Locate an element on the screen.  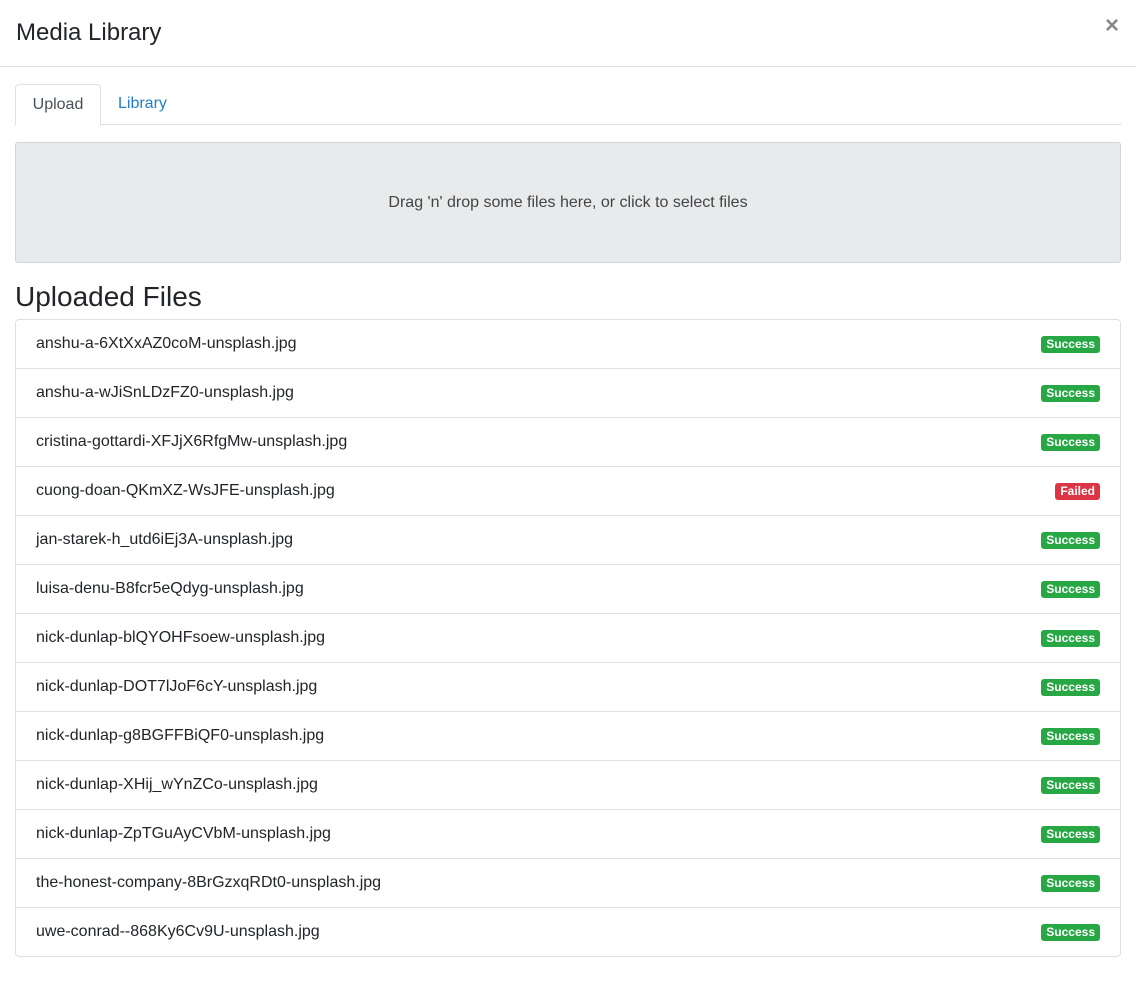
file-name: luisa-denu-B8fcr5eQdyg-unsplash.jpg is located at coordinates (170, 588).